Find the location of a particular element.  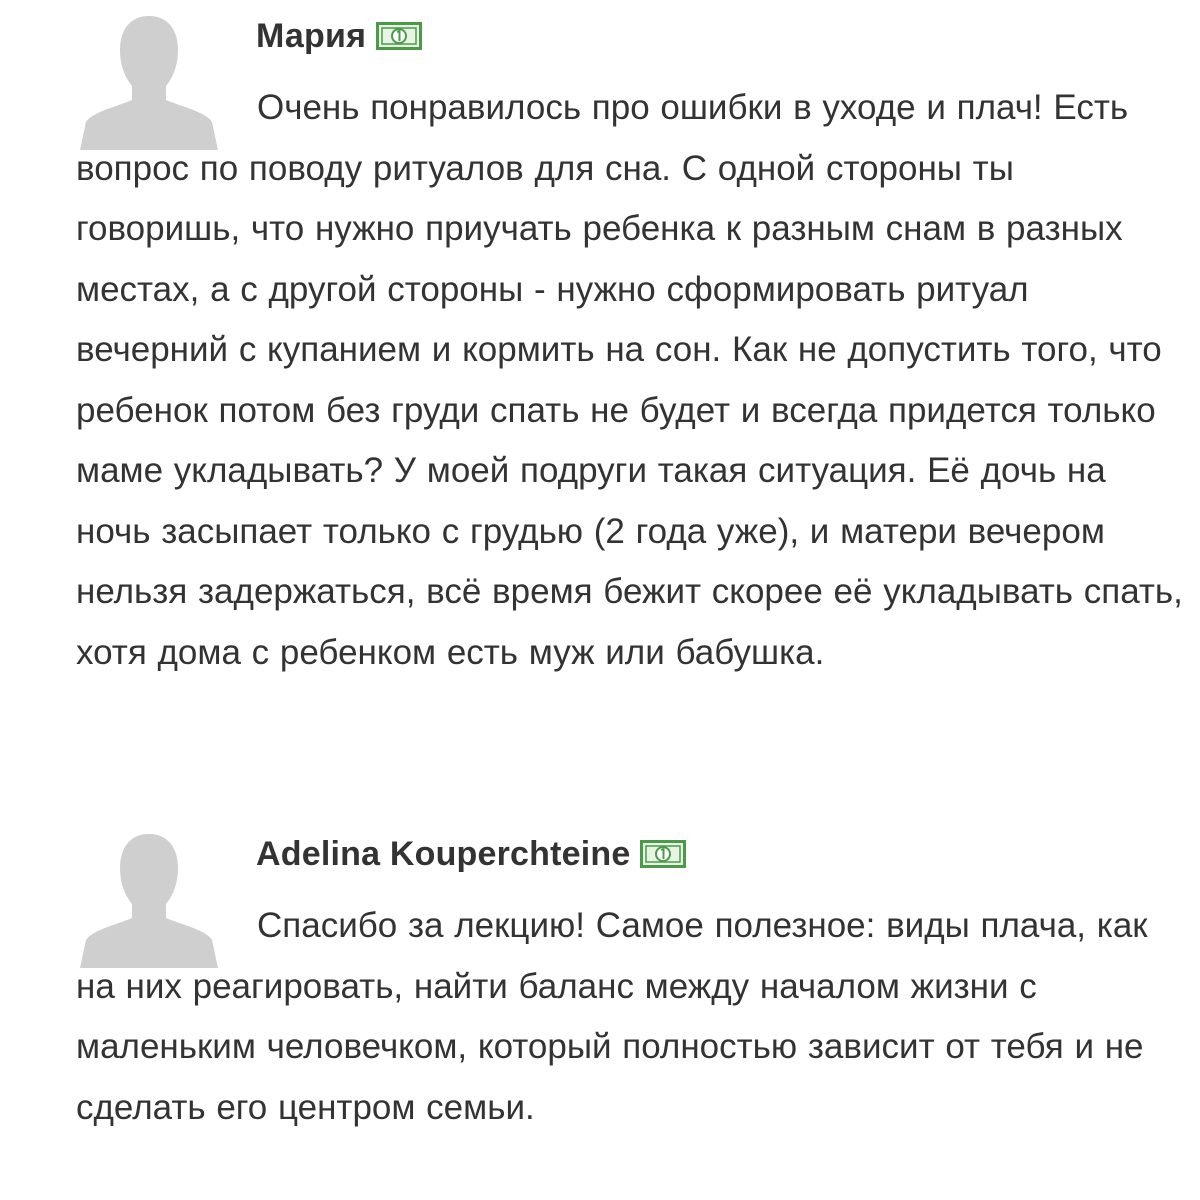

author-line: Мария is located at coordinates (339, 36).